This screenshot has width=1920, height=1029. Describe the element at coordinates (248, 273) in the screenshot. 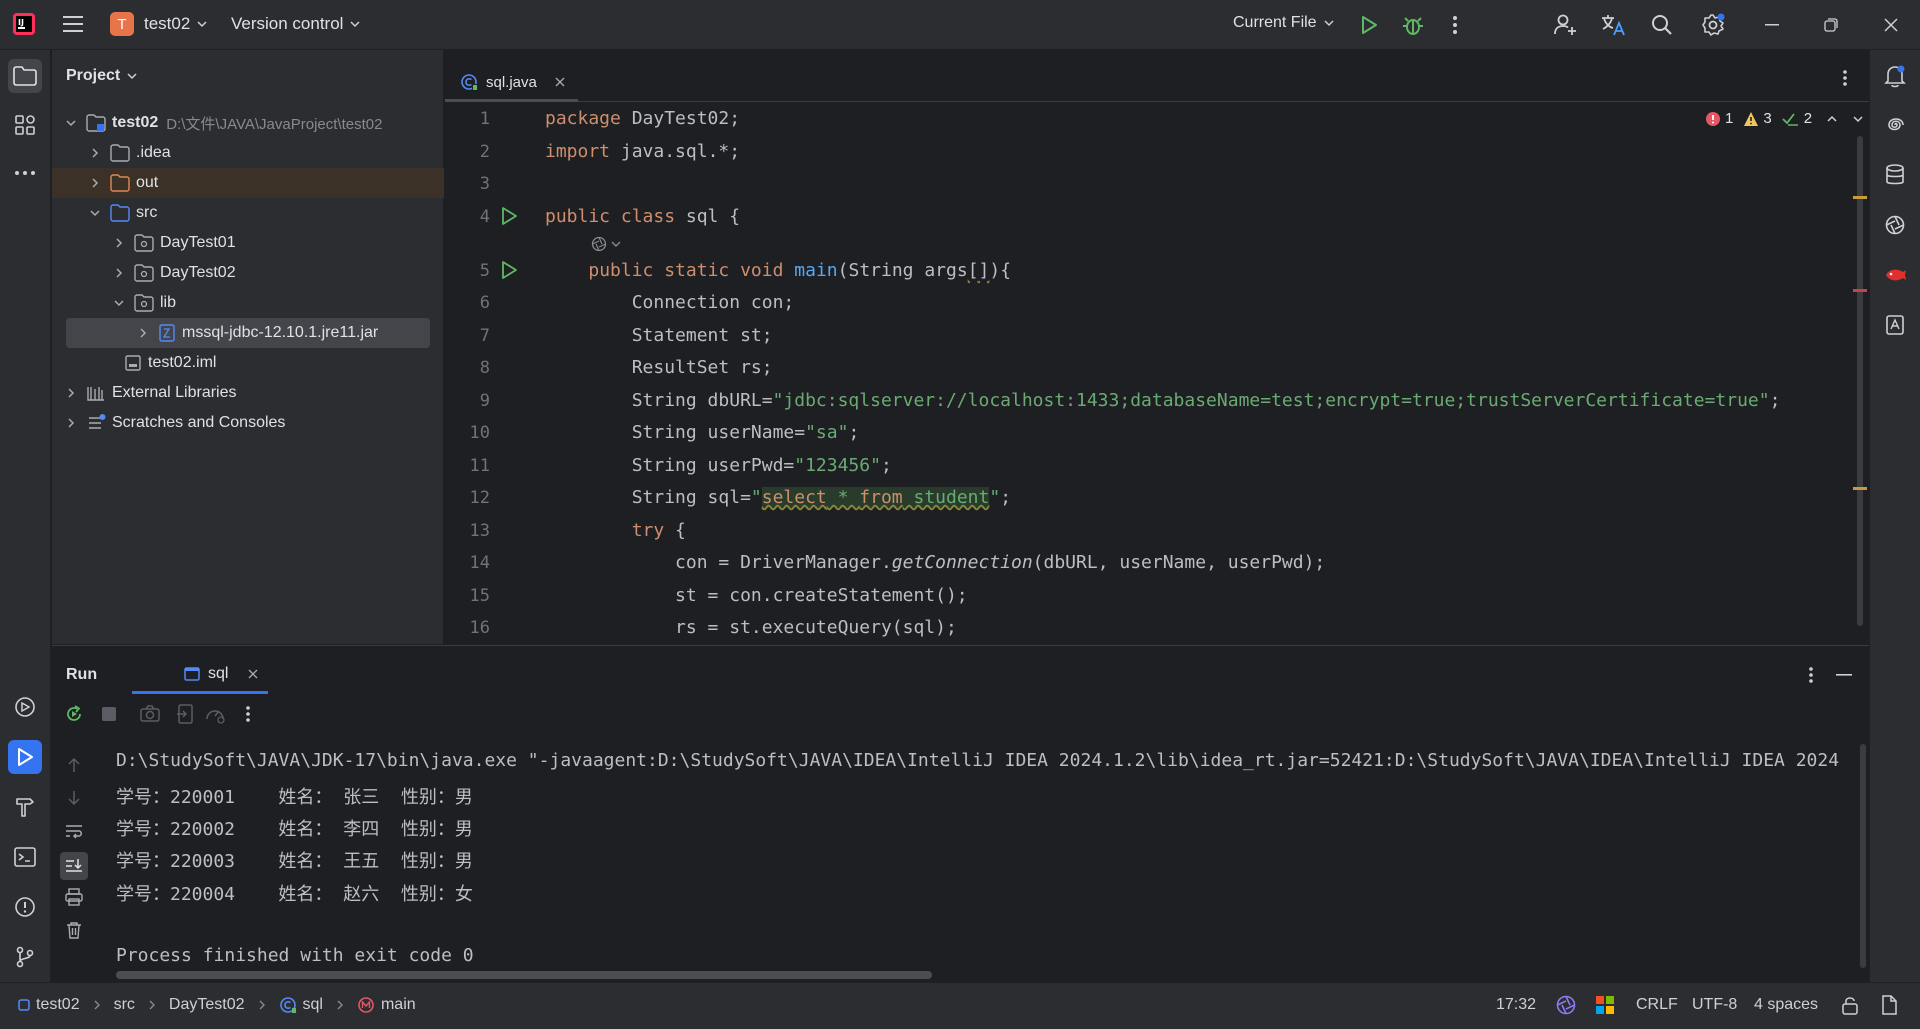

I see `tree-row-daytest02: DayTest02` at that location.